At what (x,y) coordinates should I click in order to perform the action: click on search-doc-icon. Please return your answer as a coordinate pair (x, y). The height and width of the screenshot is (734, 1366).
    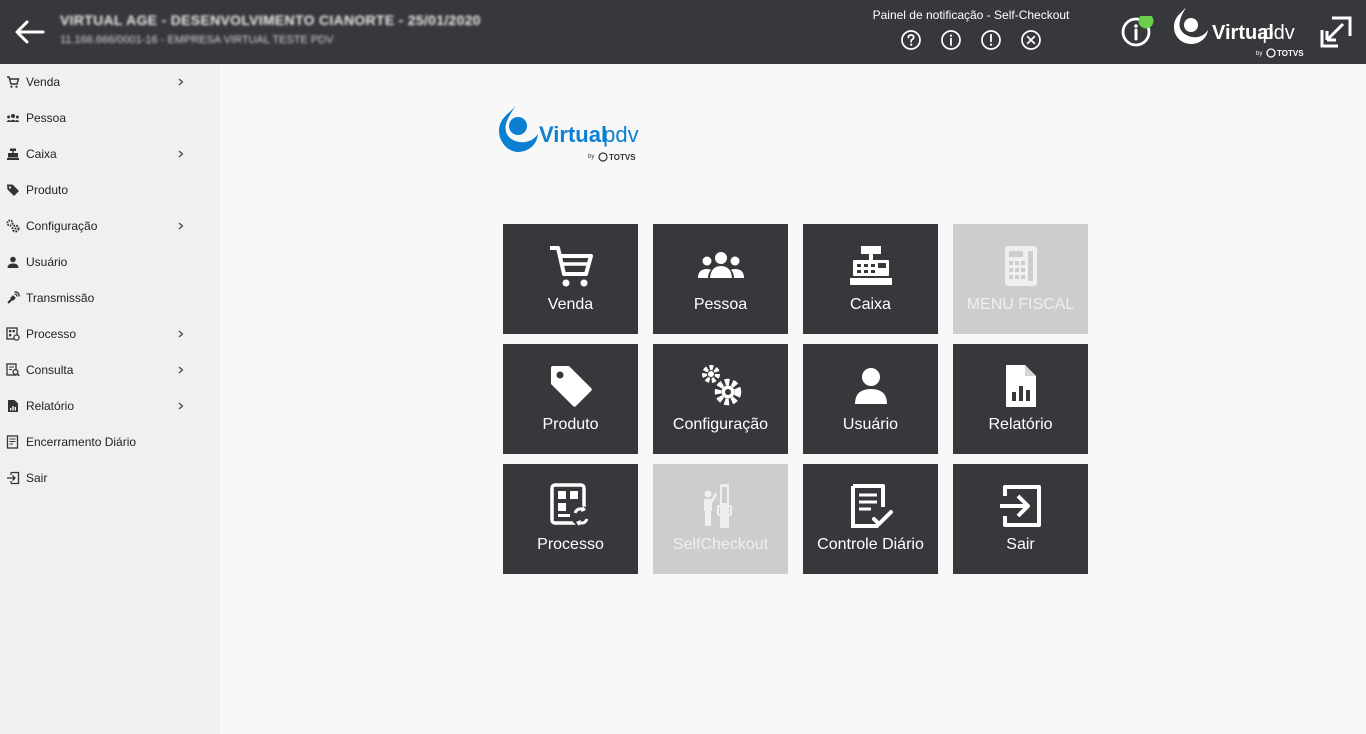
    Looking at the image, I should click on (13, 370).